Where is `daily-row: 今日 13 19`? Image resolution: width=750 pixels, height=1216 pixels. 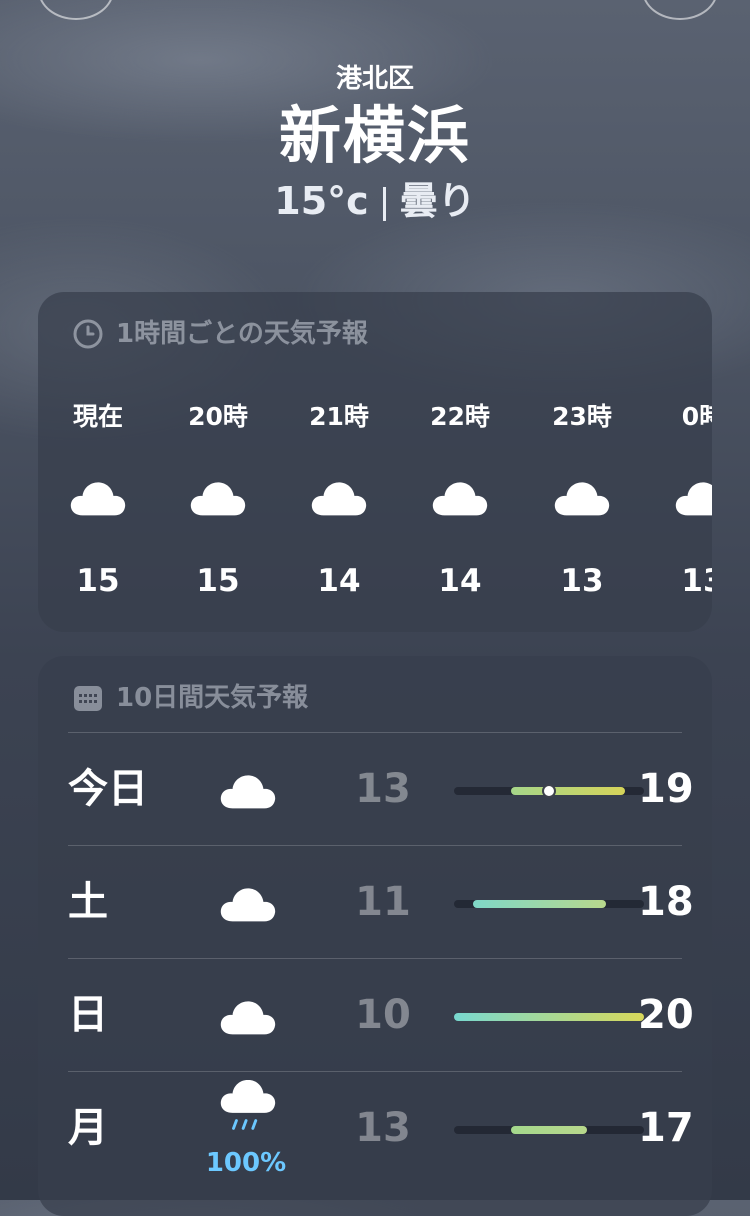
daily-row: 今日 13 19 is located at coordinates (381, 788).